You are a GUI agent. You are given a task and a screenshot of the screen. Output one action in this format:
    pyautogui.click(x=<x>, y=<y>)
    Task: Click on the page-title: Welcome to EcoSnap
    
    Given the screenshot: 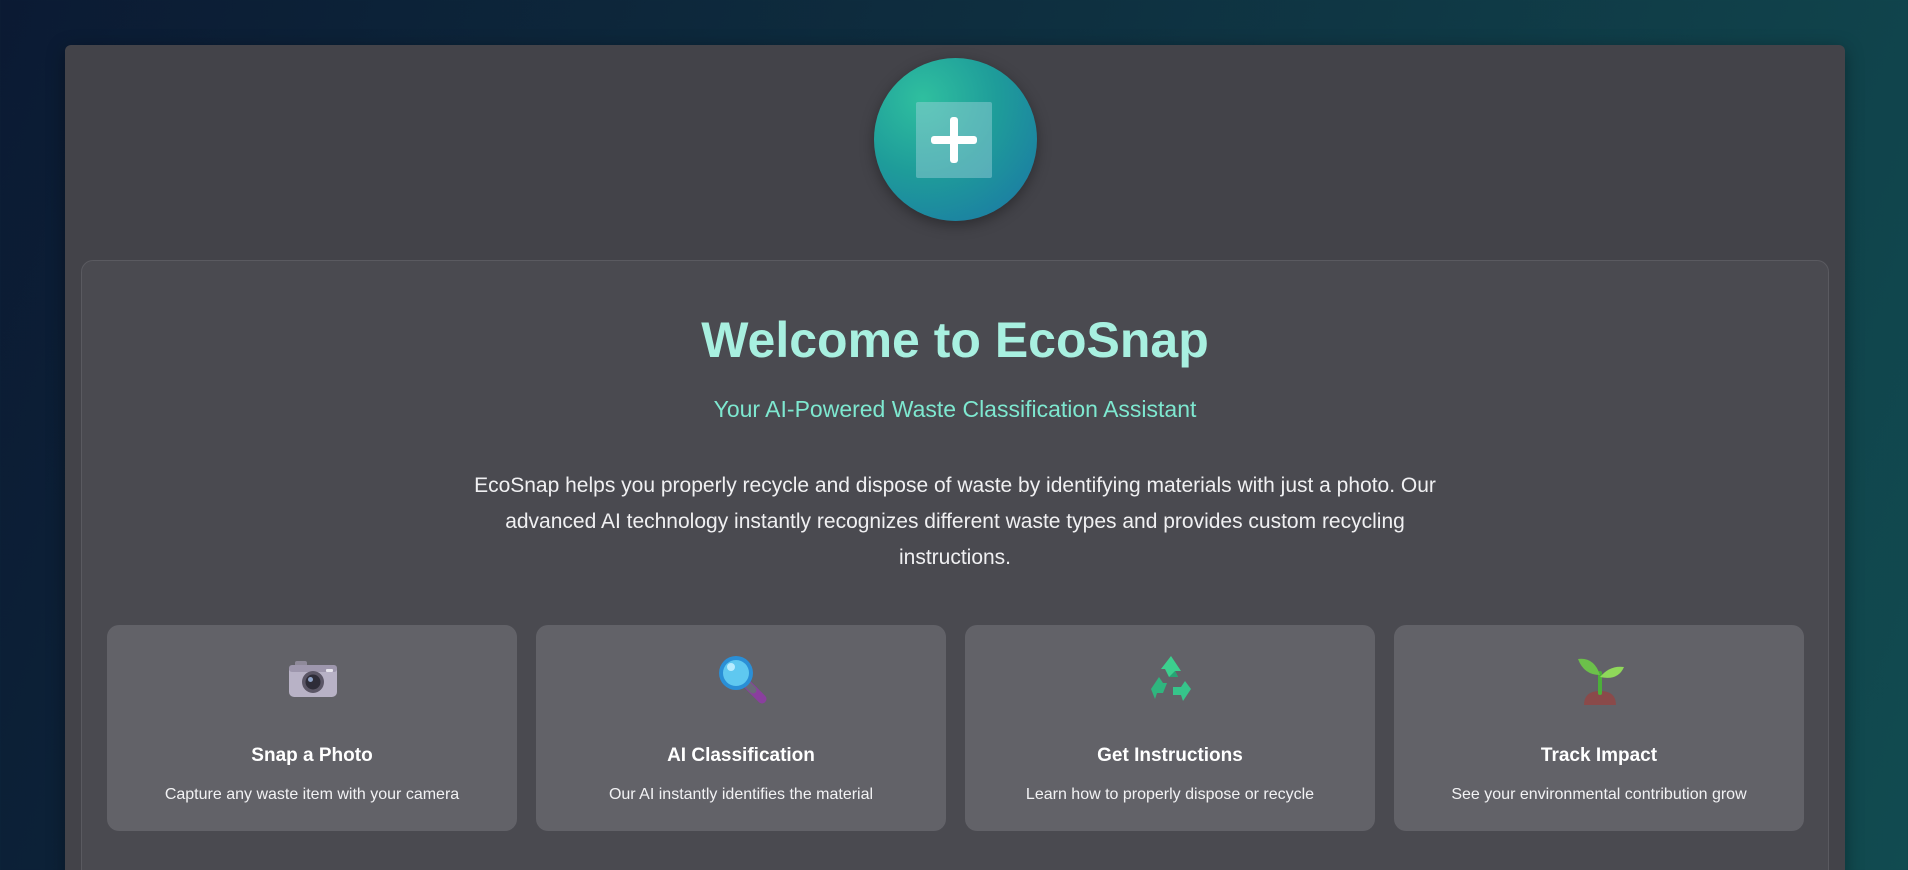 What is the action you would take?
    pyautogui.click(x=955, y=340)
    